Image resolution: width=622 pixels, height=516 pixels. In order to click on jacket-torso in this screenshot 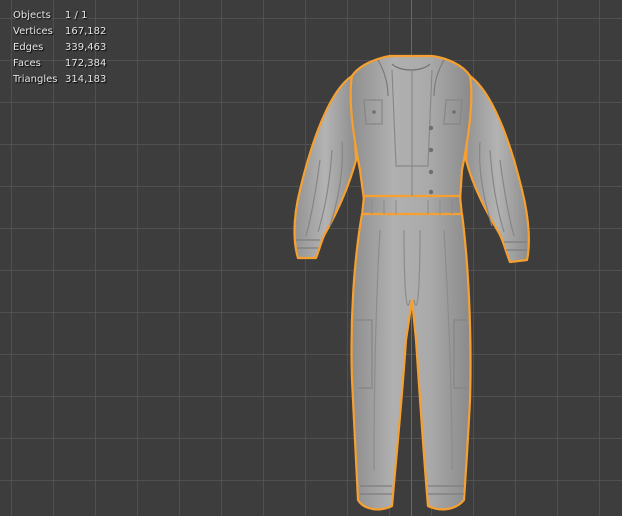, I will do `click(411, 128)`.